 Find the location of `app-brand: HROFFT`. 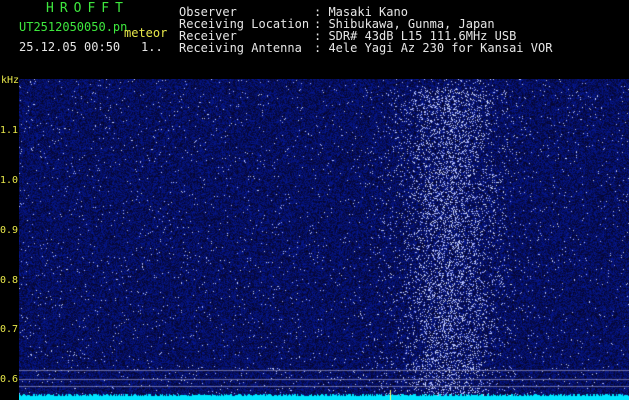

app-brand: HROFFT is located at coordinates (87, 8).